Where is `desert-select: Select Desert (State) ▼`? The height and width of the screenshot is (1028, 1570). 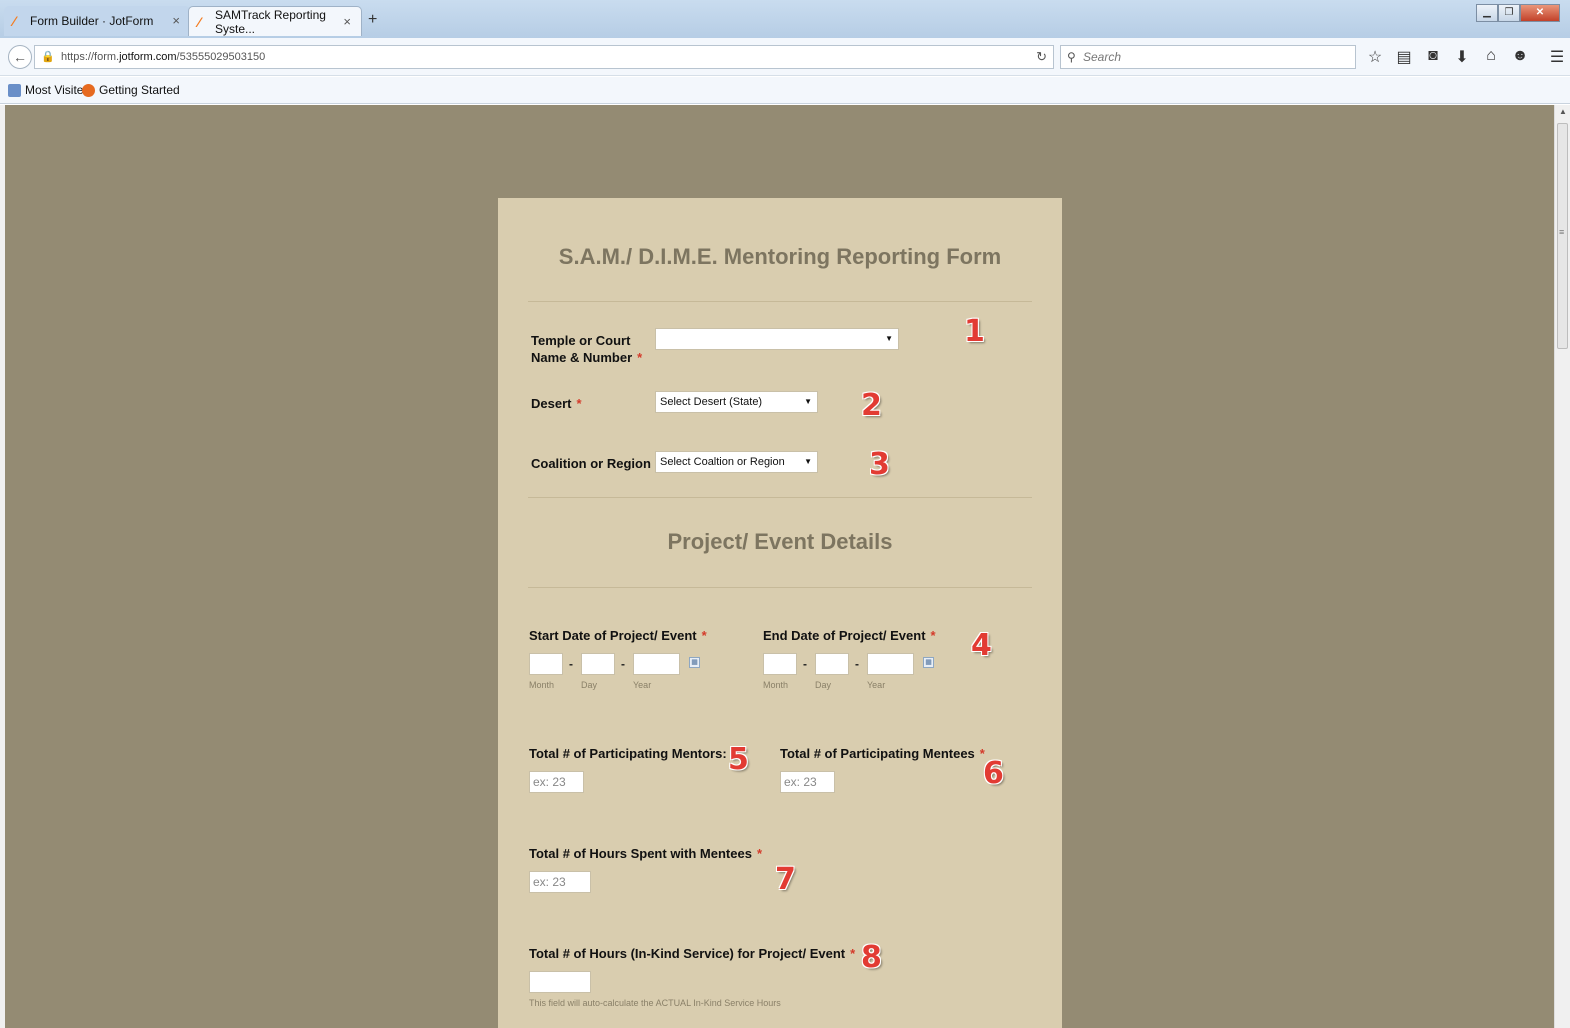 desert-select: Select Desert (State) ▼ is located at coordinates (736, 402).